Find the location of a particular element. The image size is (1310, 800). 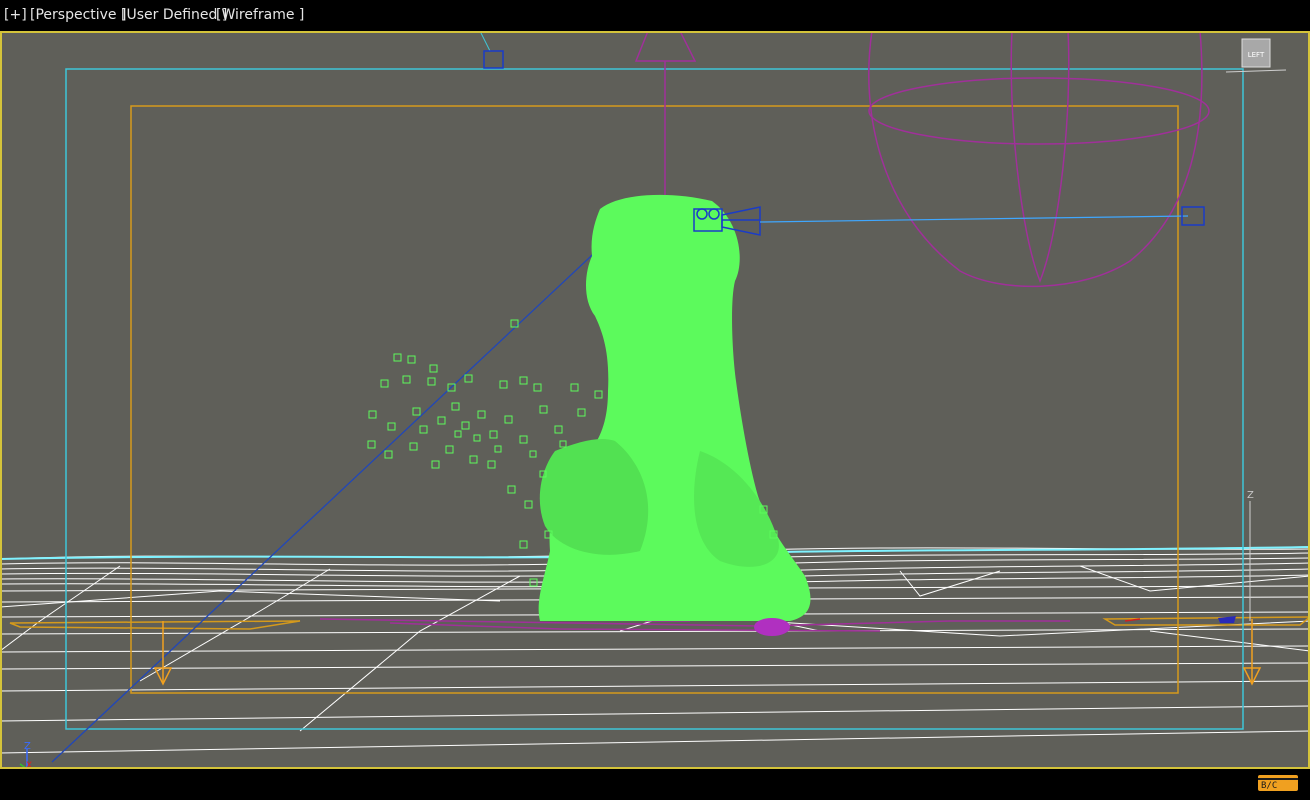

viewcube-face-label: LEFT is located at coordinates (1256, 55).